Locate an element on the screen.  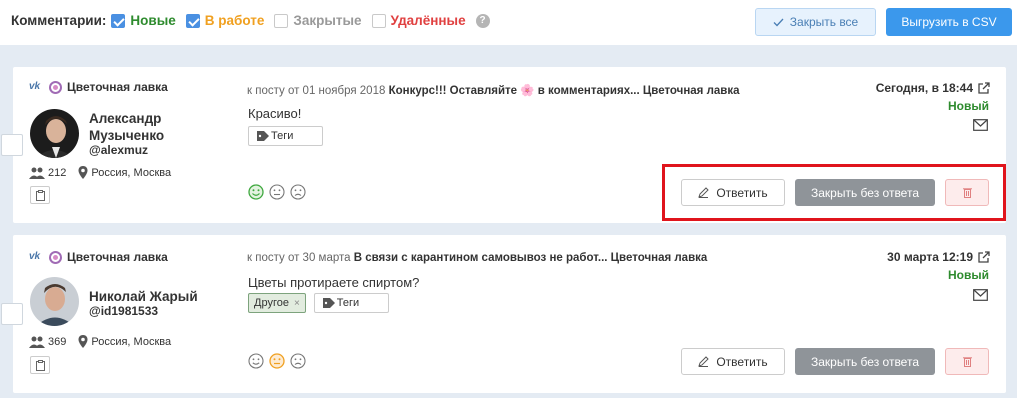
author-handle: @id1981533 is located at coordinates (123, 311).